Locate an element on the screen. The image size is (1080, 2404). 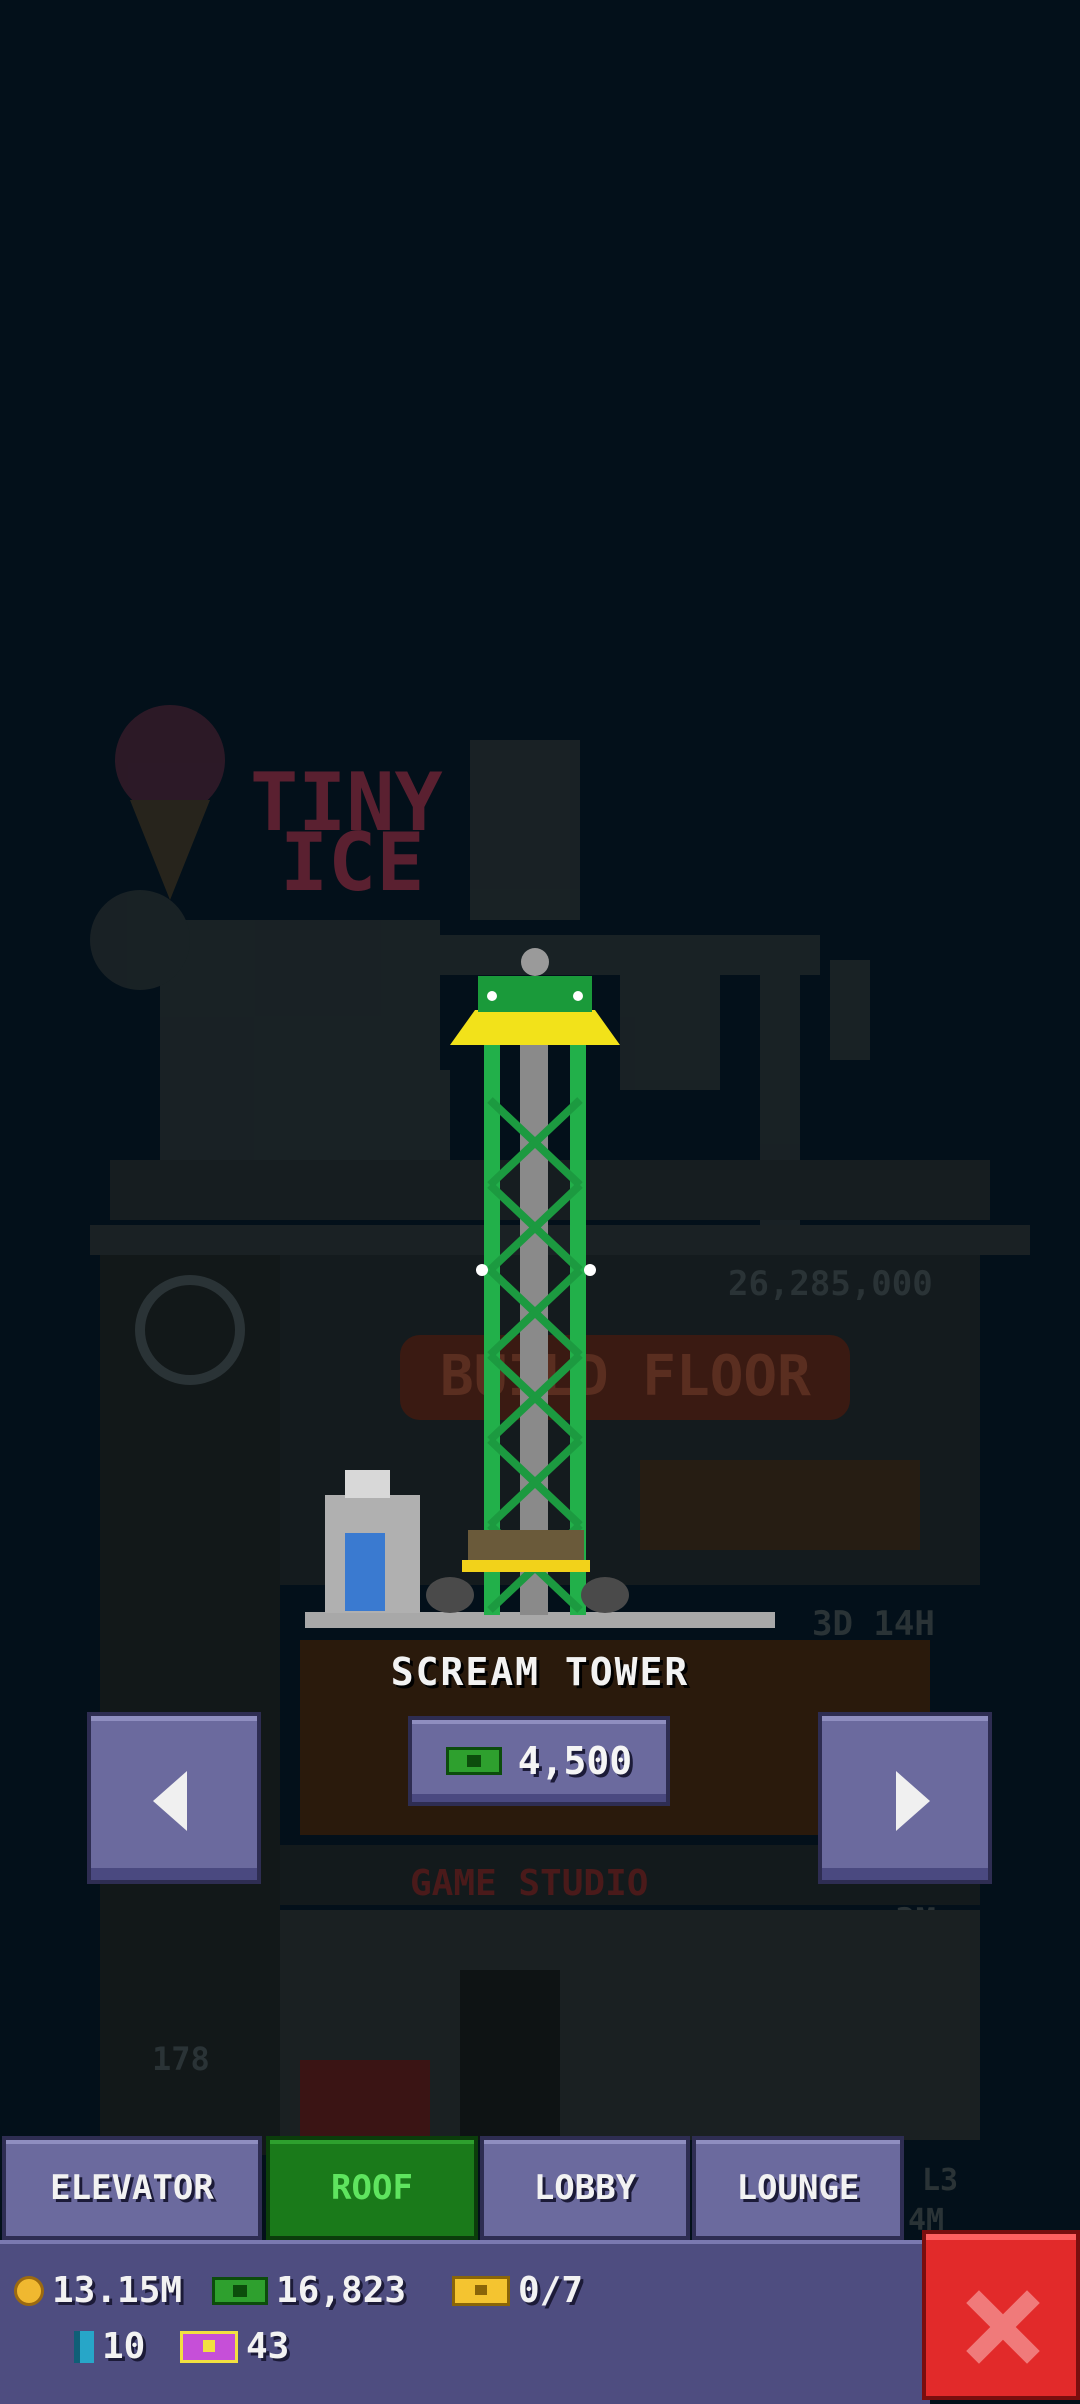
next-button is located at coordinates (905, 1798).